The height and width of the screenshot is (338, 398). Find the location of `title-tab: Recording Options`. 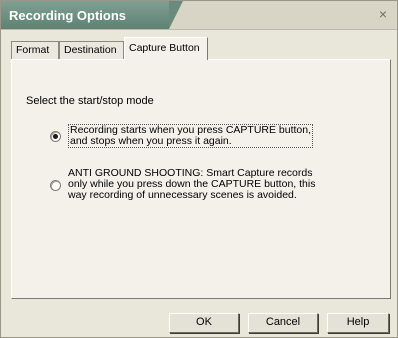

title-tab: Recording Options is located at coordinates (92, 15).